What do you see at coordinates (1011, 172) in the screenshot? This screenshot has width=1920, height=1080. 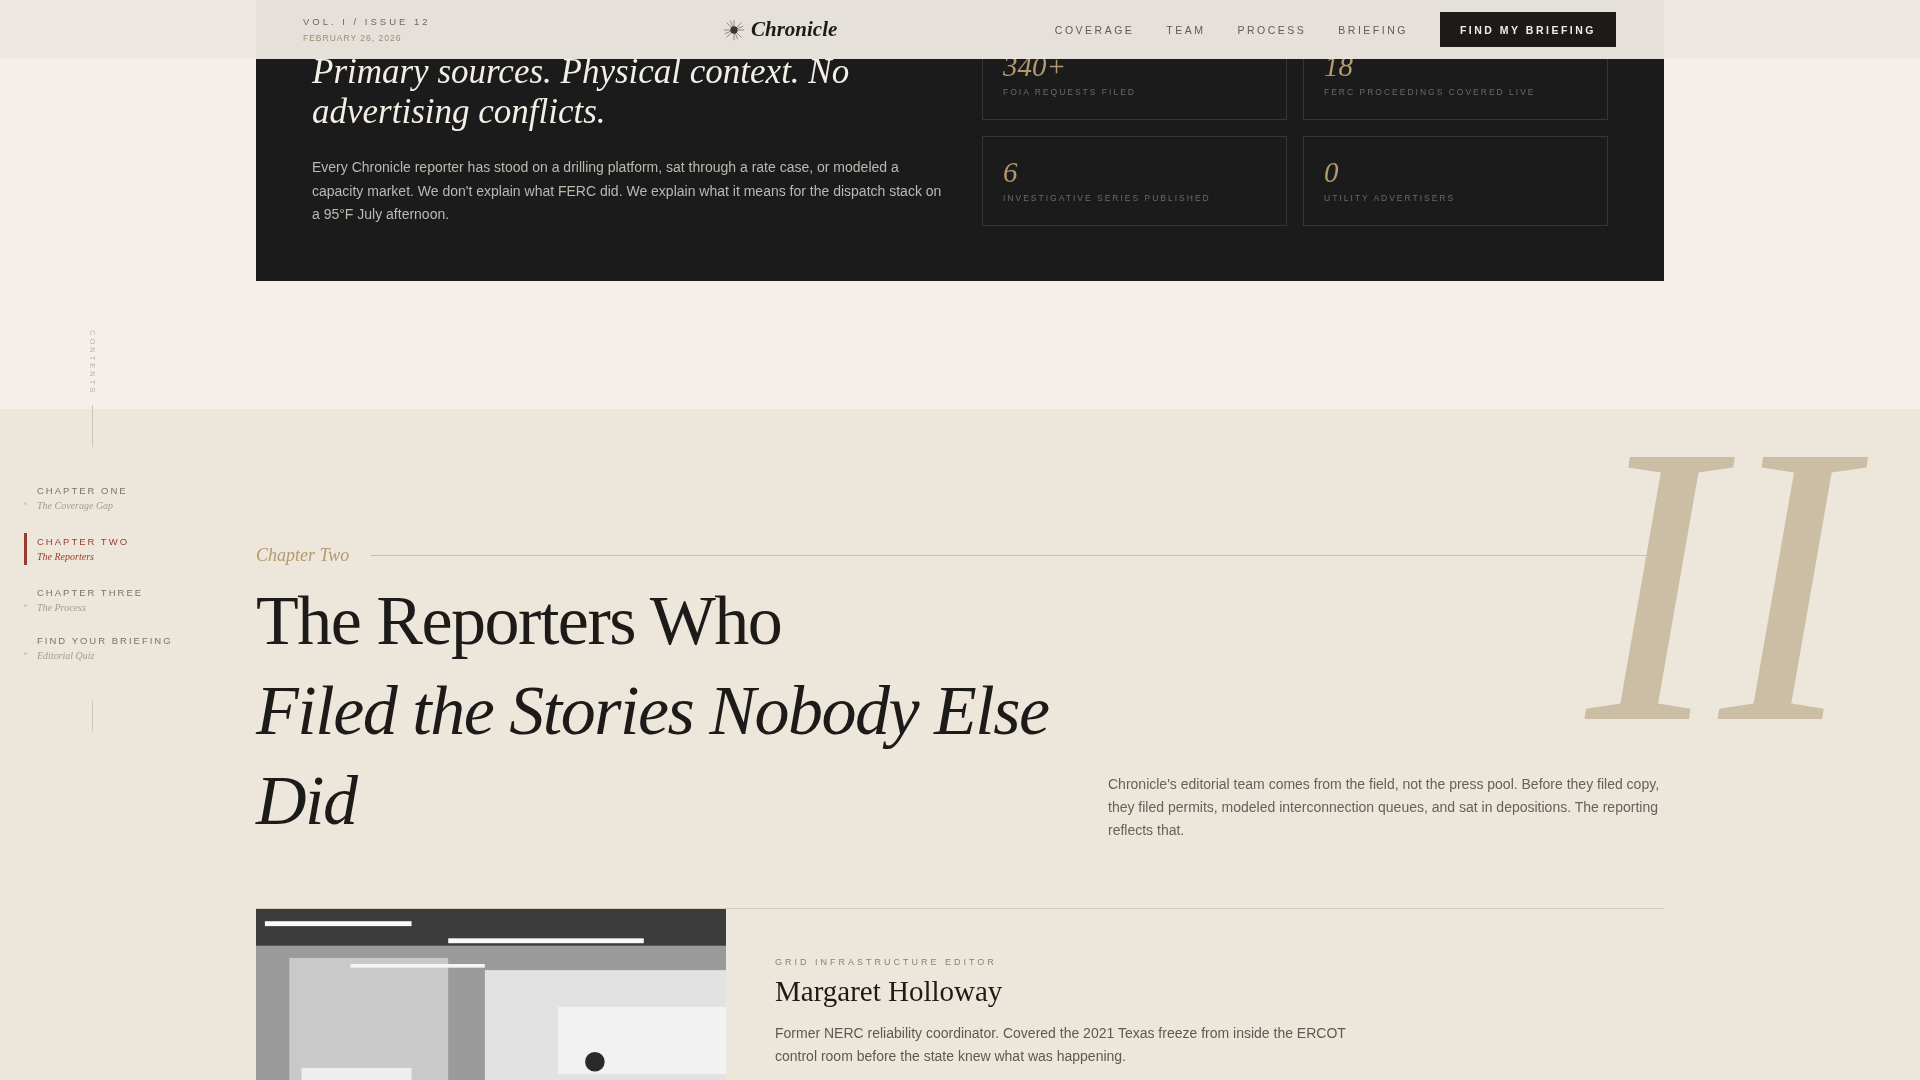 I see `stat-value: 6` at bounding box center [1011, 172].